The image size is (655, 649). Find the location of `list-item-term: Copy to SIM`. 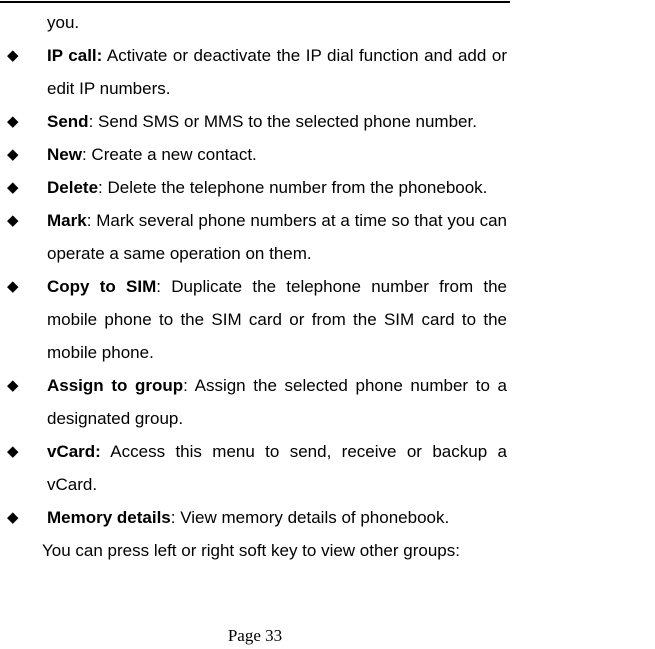

list-item-term: Copy to SIM is located at coordinates (102, 286).